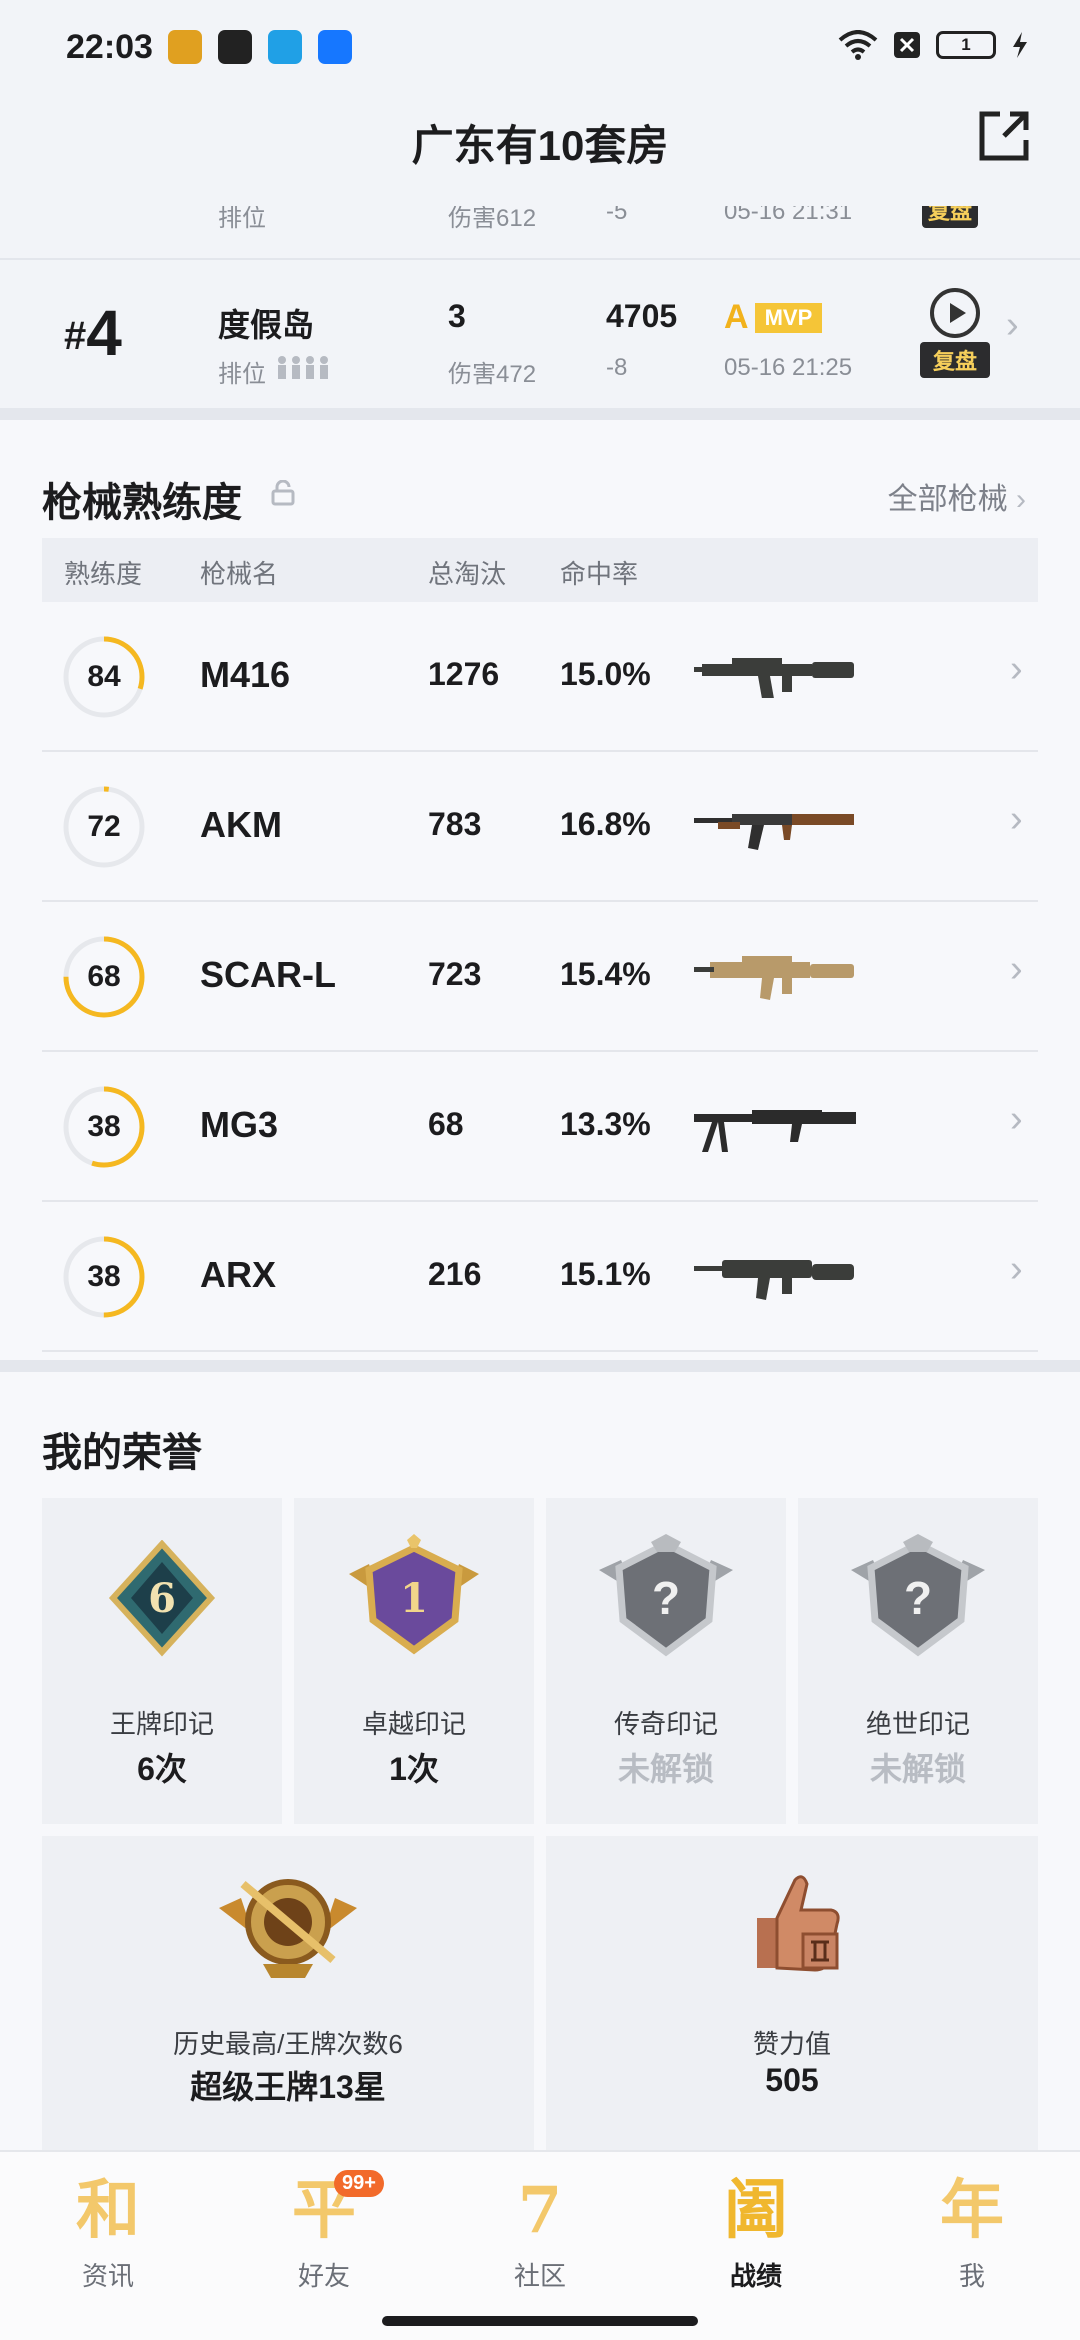  What do you see at coordinates (917, 1769) in the screenshot?
I see `honor-value: 未解锁` at bounding box center [917, 1769].